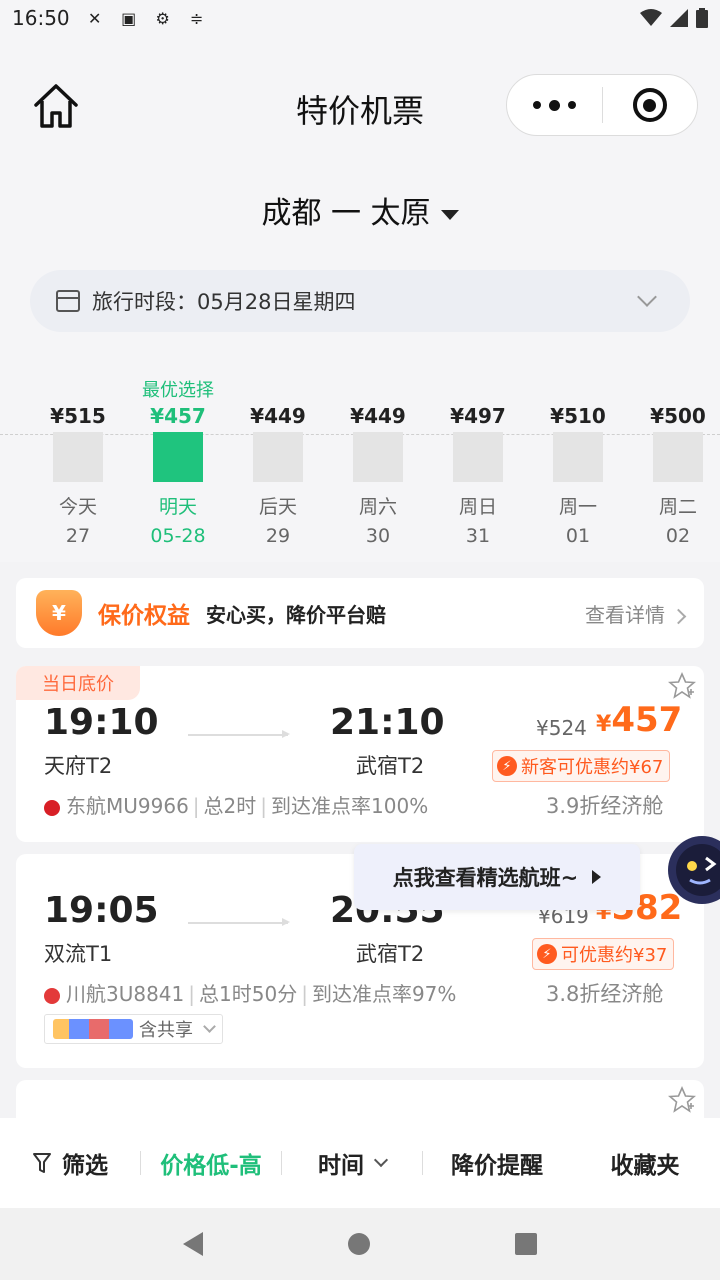 Image resolution: width=720 pixels, height=1280 pixels. I want to click on best-choice-label: 最优选择, so click(178, 390).